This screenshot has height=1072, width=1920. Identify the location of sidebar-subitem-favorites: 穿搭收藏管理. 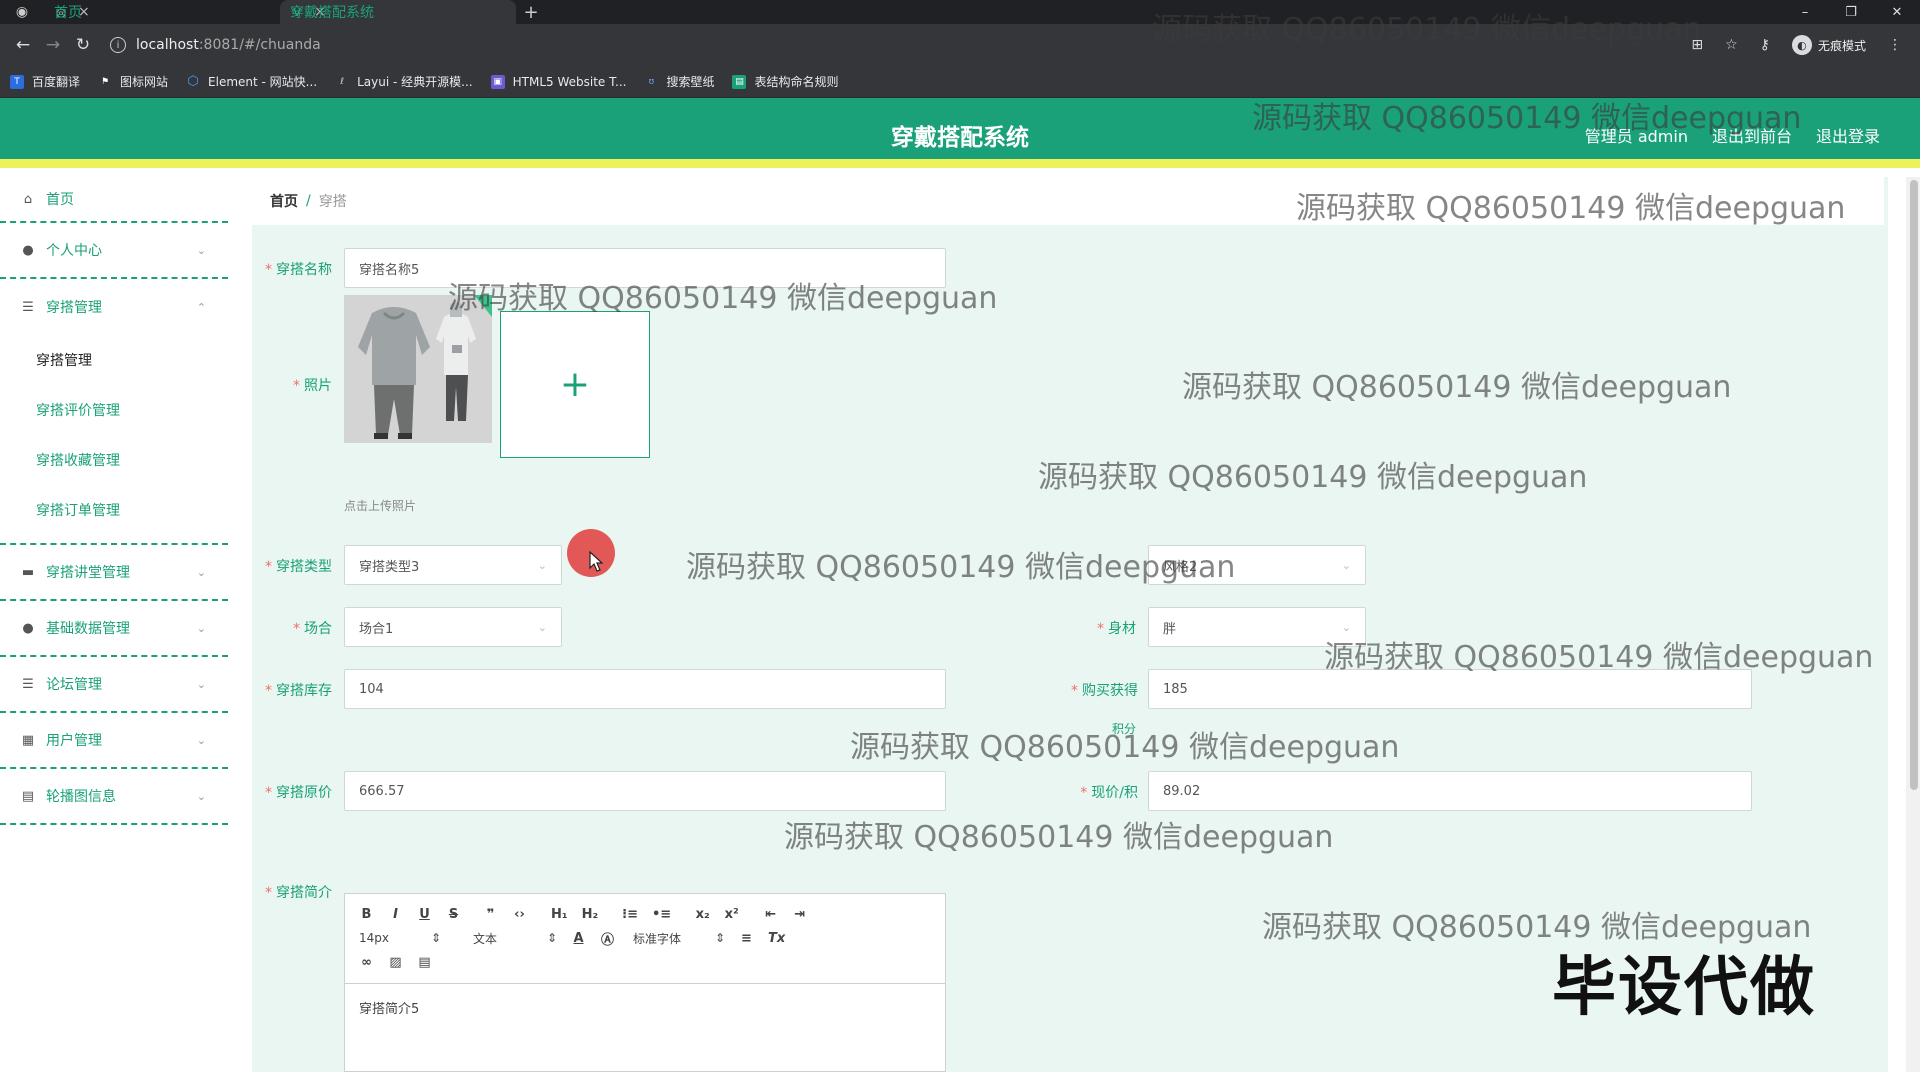
(114, 460).